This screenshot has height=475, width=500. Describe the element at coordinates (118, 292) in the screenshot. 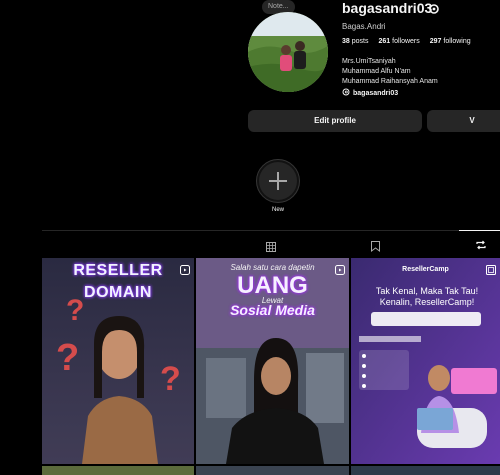

I see `post-title-line2: DOMAIN` at that location.